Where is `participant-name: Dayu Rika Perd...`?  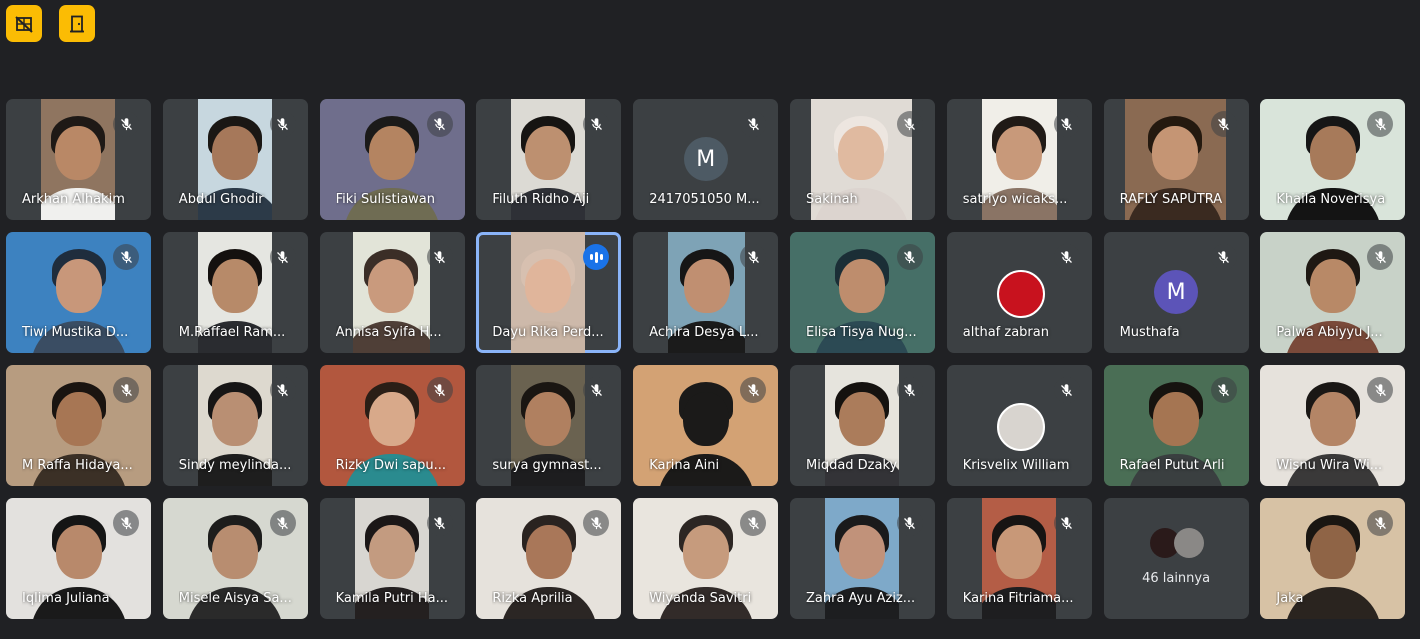 participant-name: Dayu Rika Perd... is located at coordinates (548, 332).